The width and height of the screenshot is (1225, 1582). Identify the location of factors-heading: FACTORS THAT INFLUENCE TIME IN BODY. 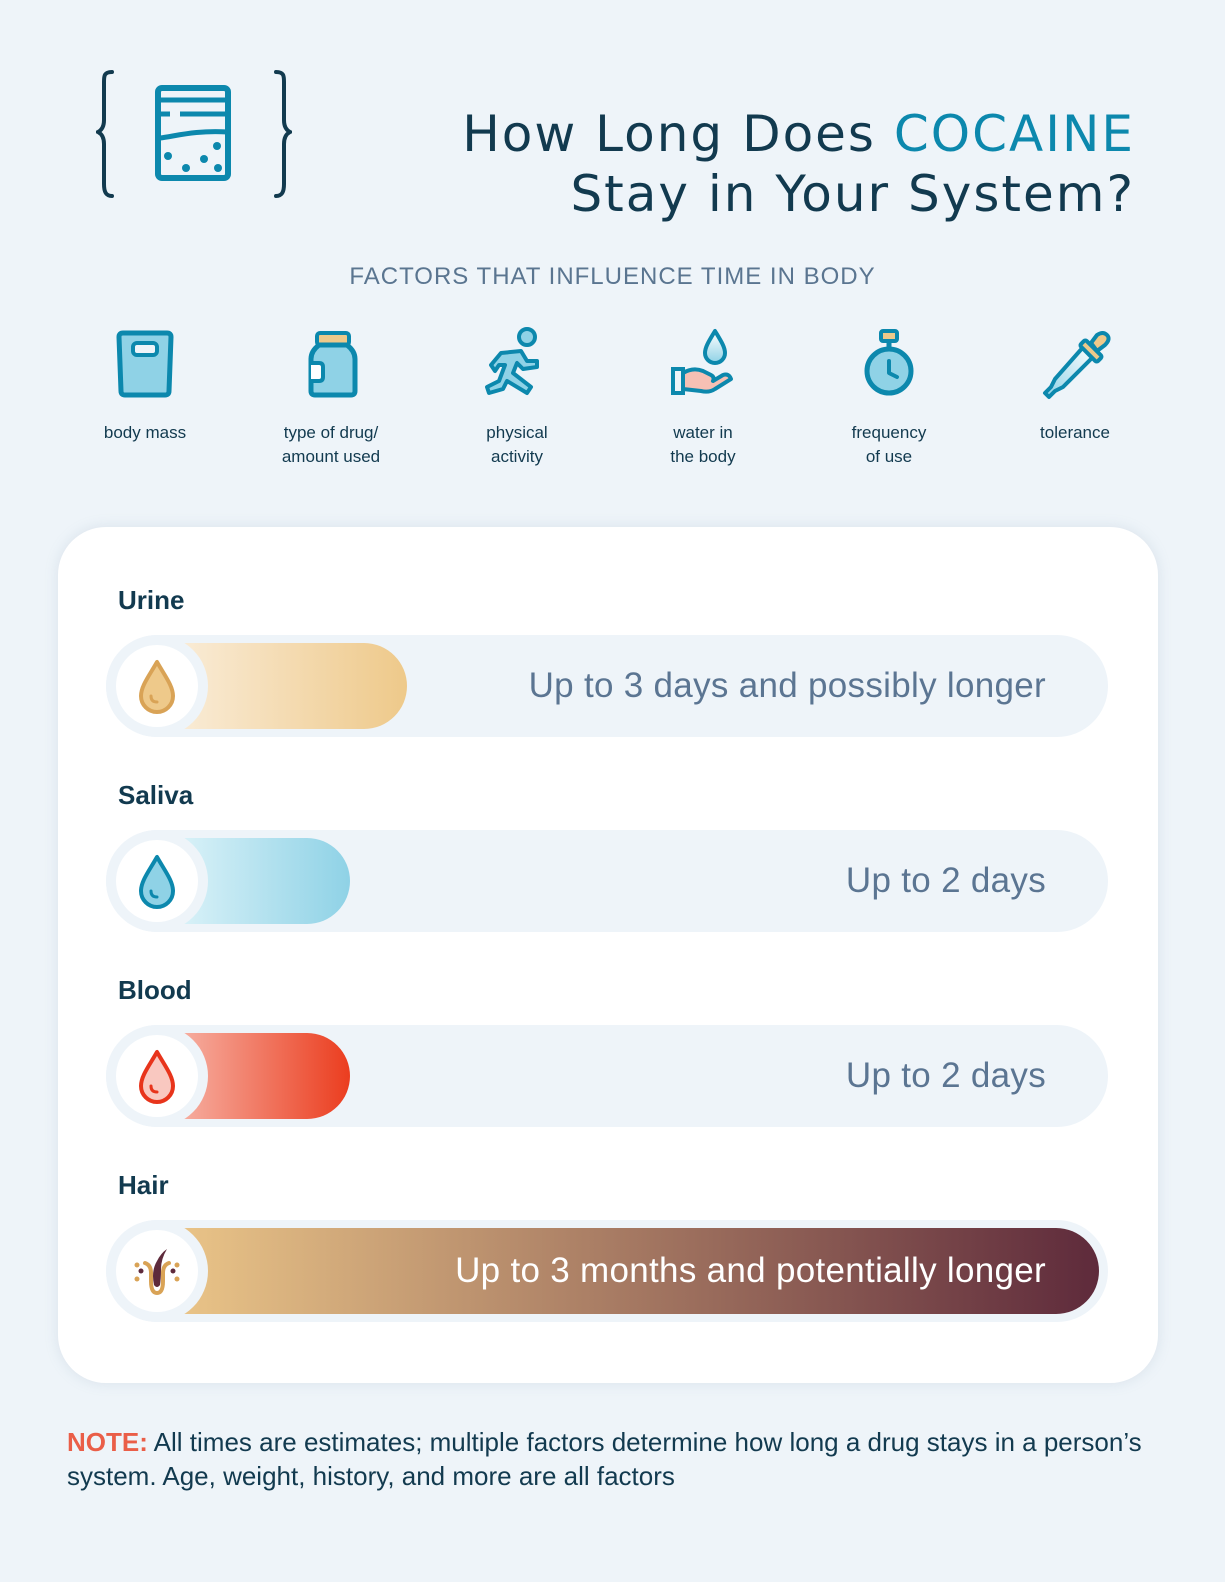
(612, 276).